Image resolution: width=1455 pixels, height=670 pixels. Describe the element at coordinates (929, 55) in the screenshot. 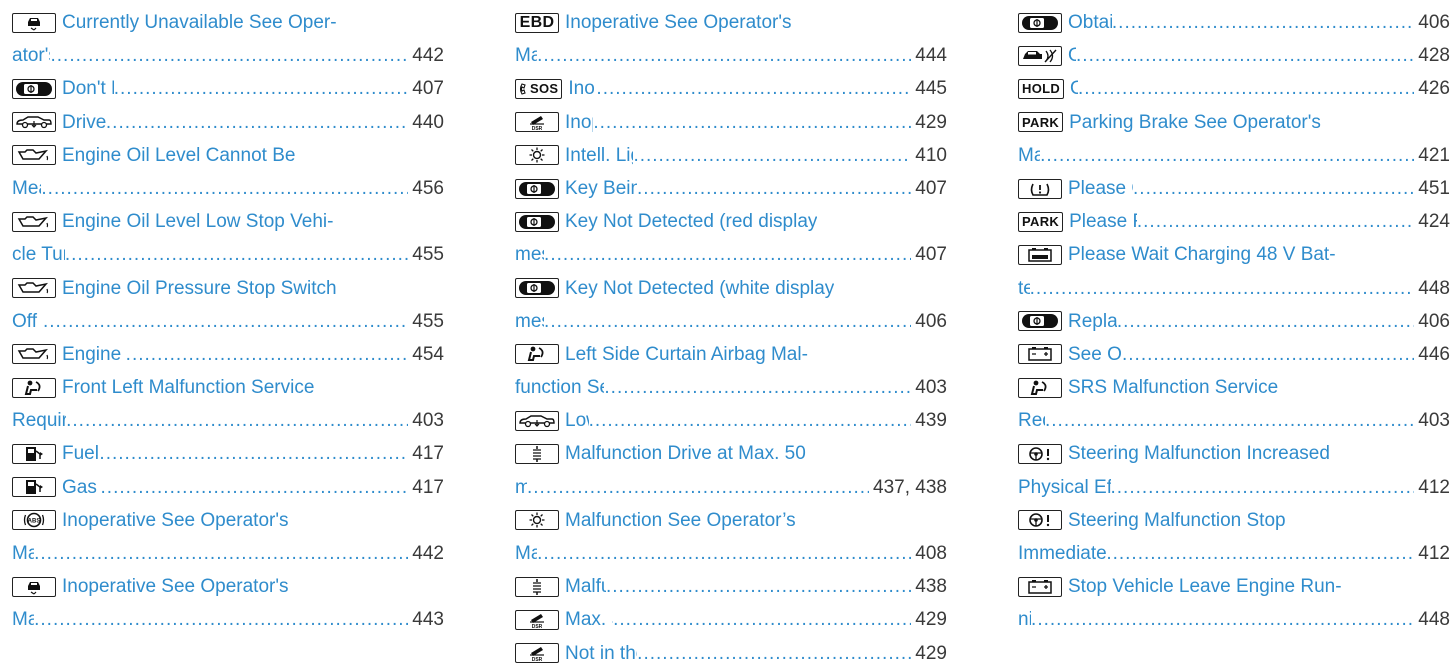

I see `page-number: 444` at that location.